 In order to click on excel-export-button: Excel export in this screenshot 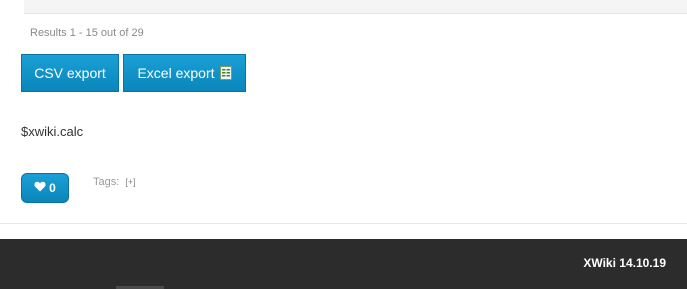, I will do `click(184, 73)`.